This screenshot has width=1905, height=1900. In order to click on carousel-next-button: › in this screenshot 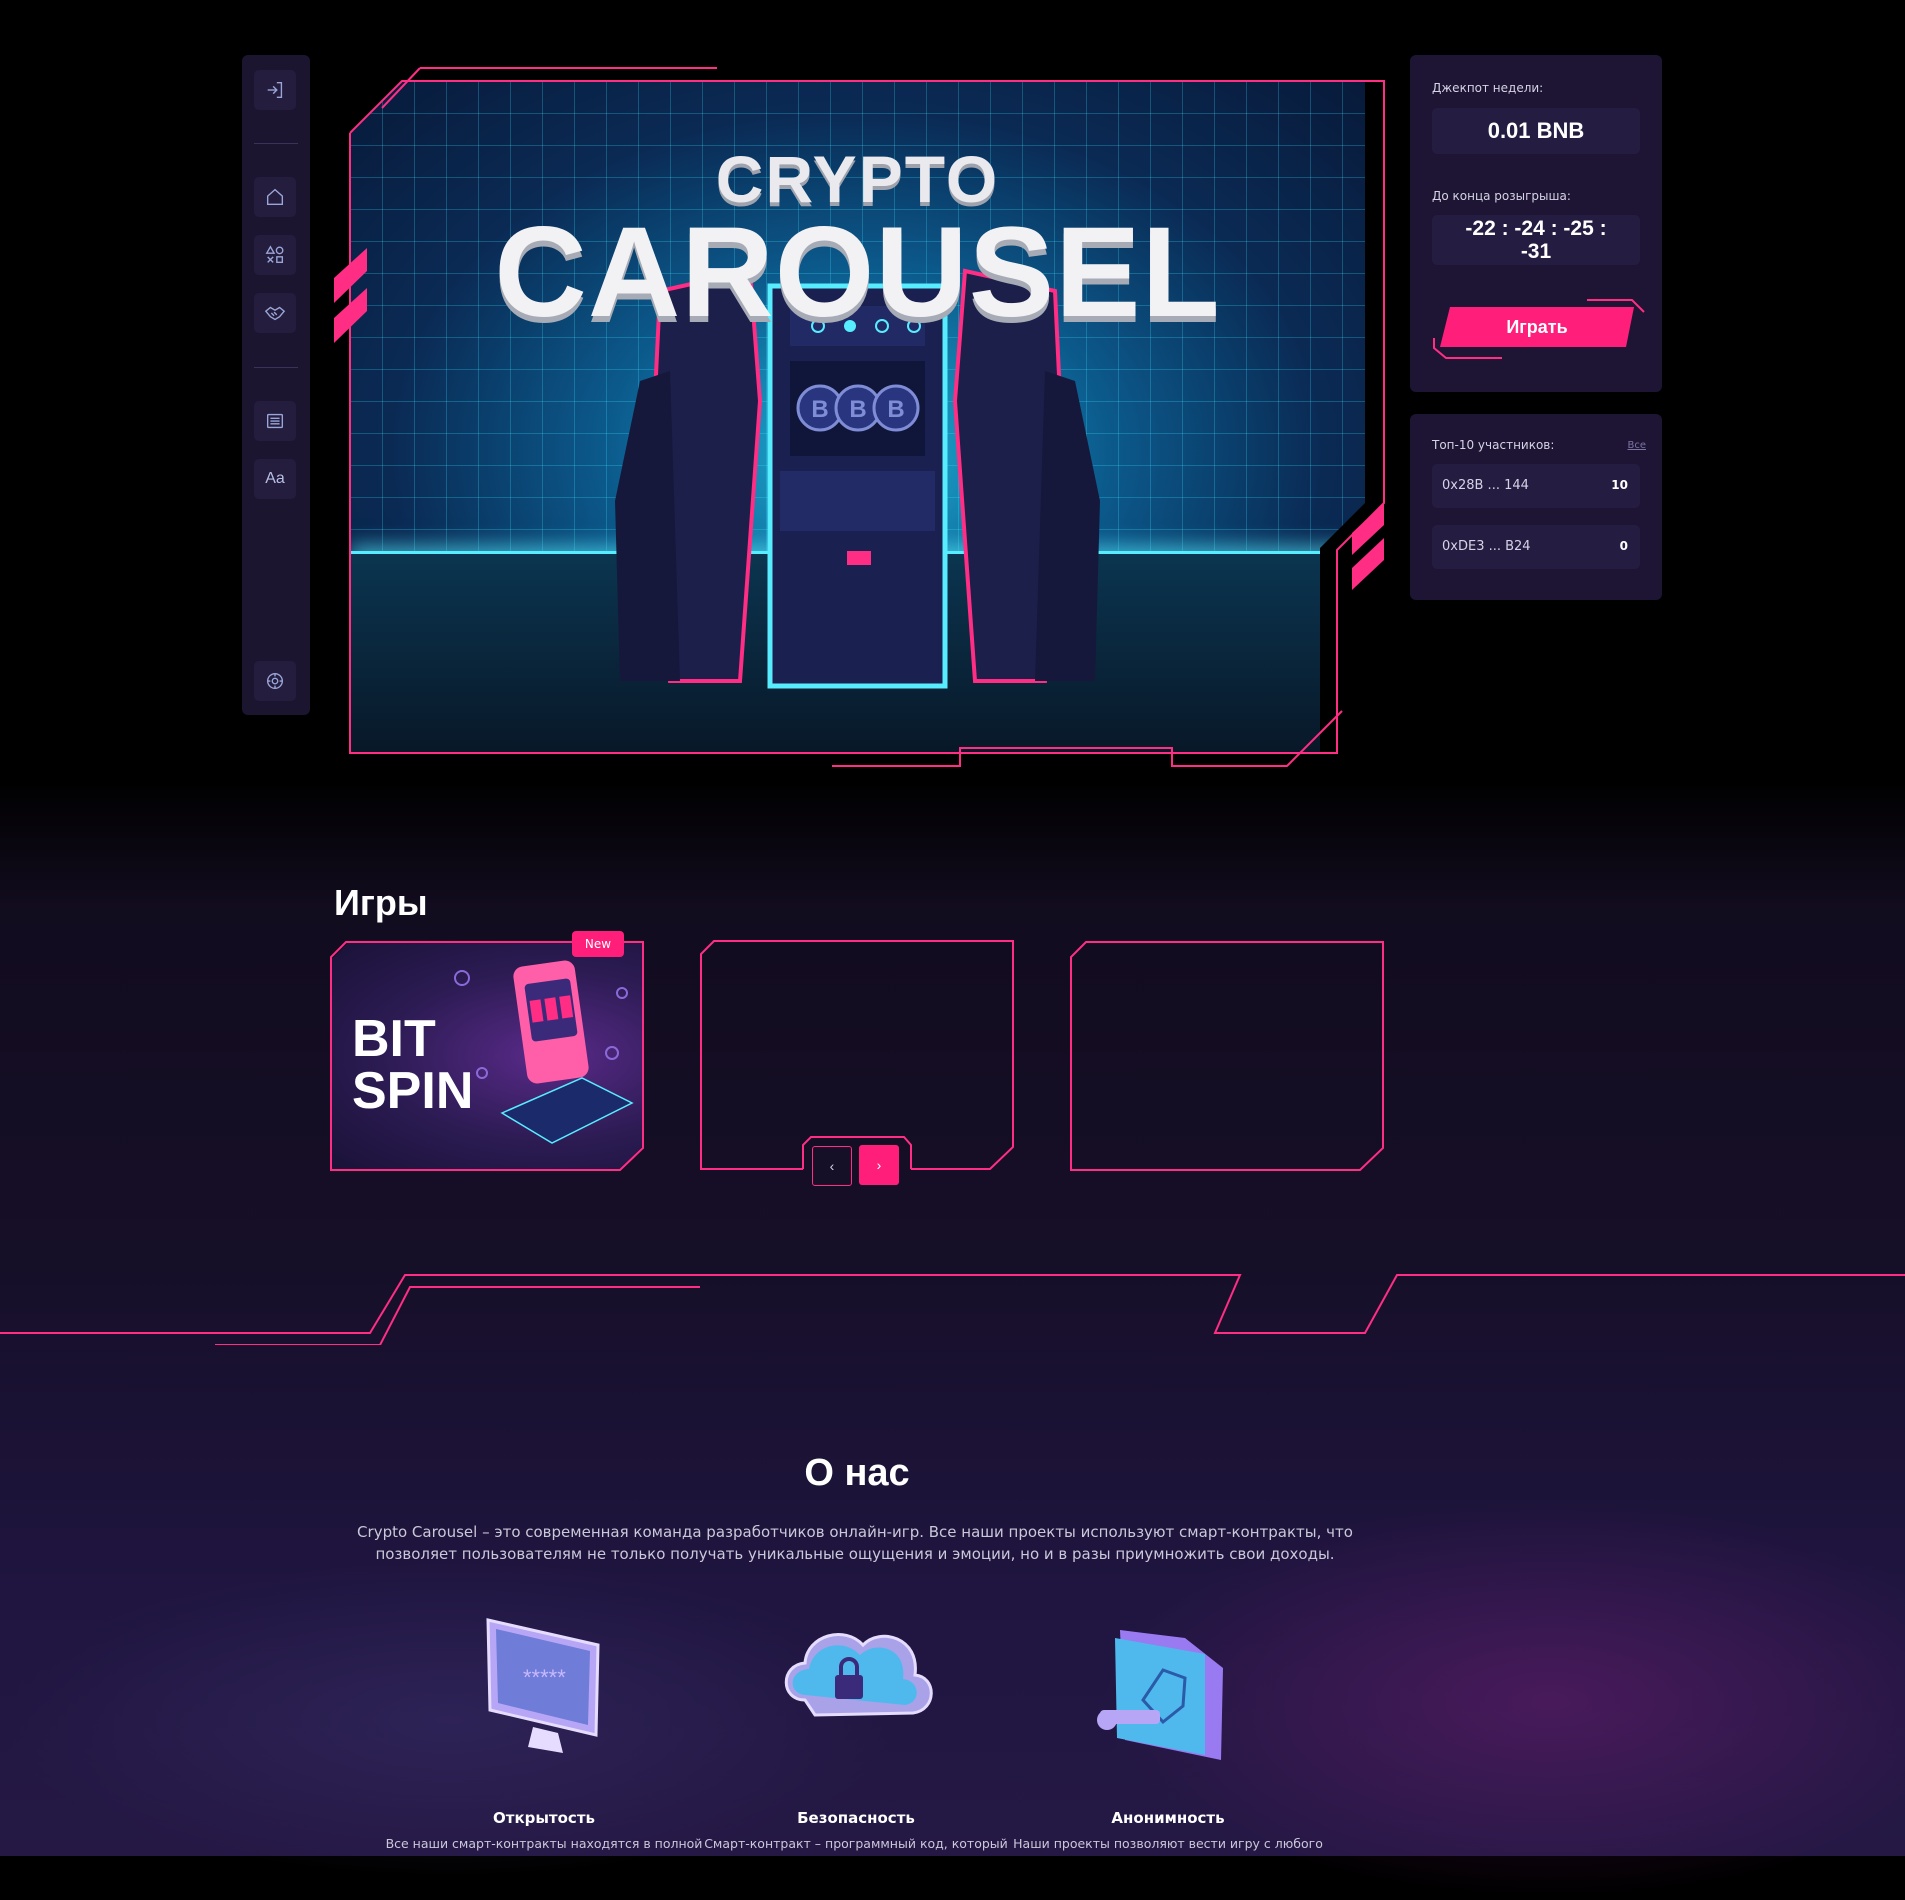, I will do `click(879, 1165)`.